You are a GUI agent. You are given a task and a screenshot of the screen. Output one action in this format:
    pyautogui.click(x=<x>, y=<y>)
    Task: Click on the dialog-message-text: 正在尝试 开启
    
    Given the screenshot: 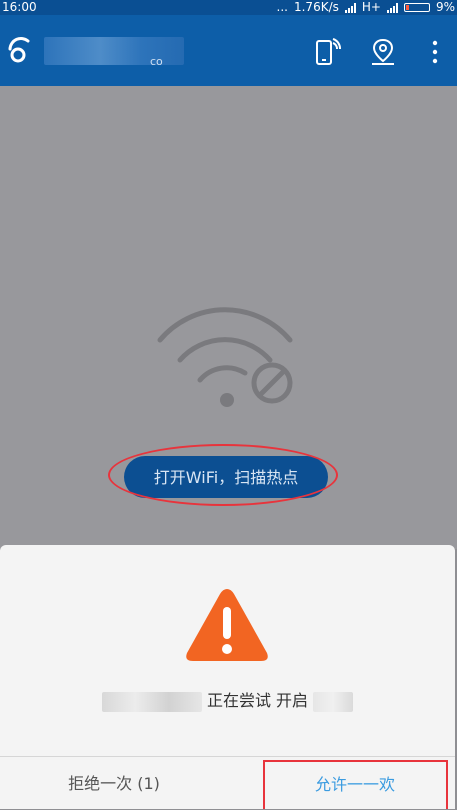 What is the action you would take?
    pyautogui.click(x=257, y=700)
    